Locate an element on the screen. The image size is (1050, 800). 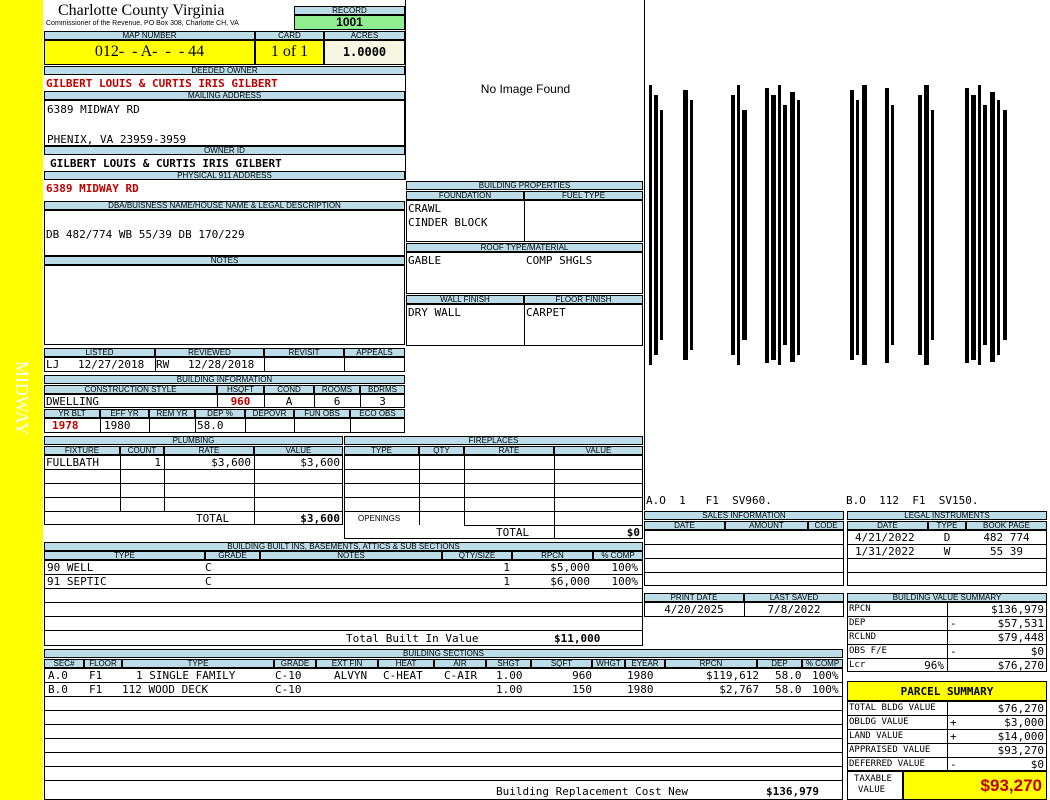
replacement-label: Building Replacement Cost New is located at coordinates (592, 791).